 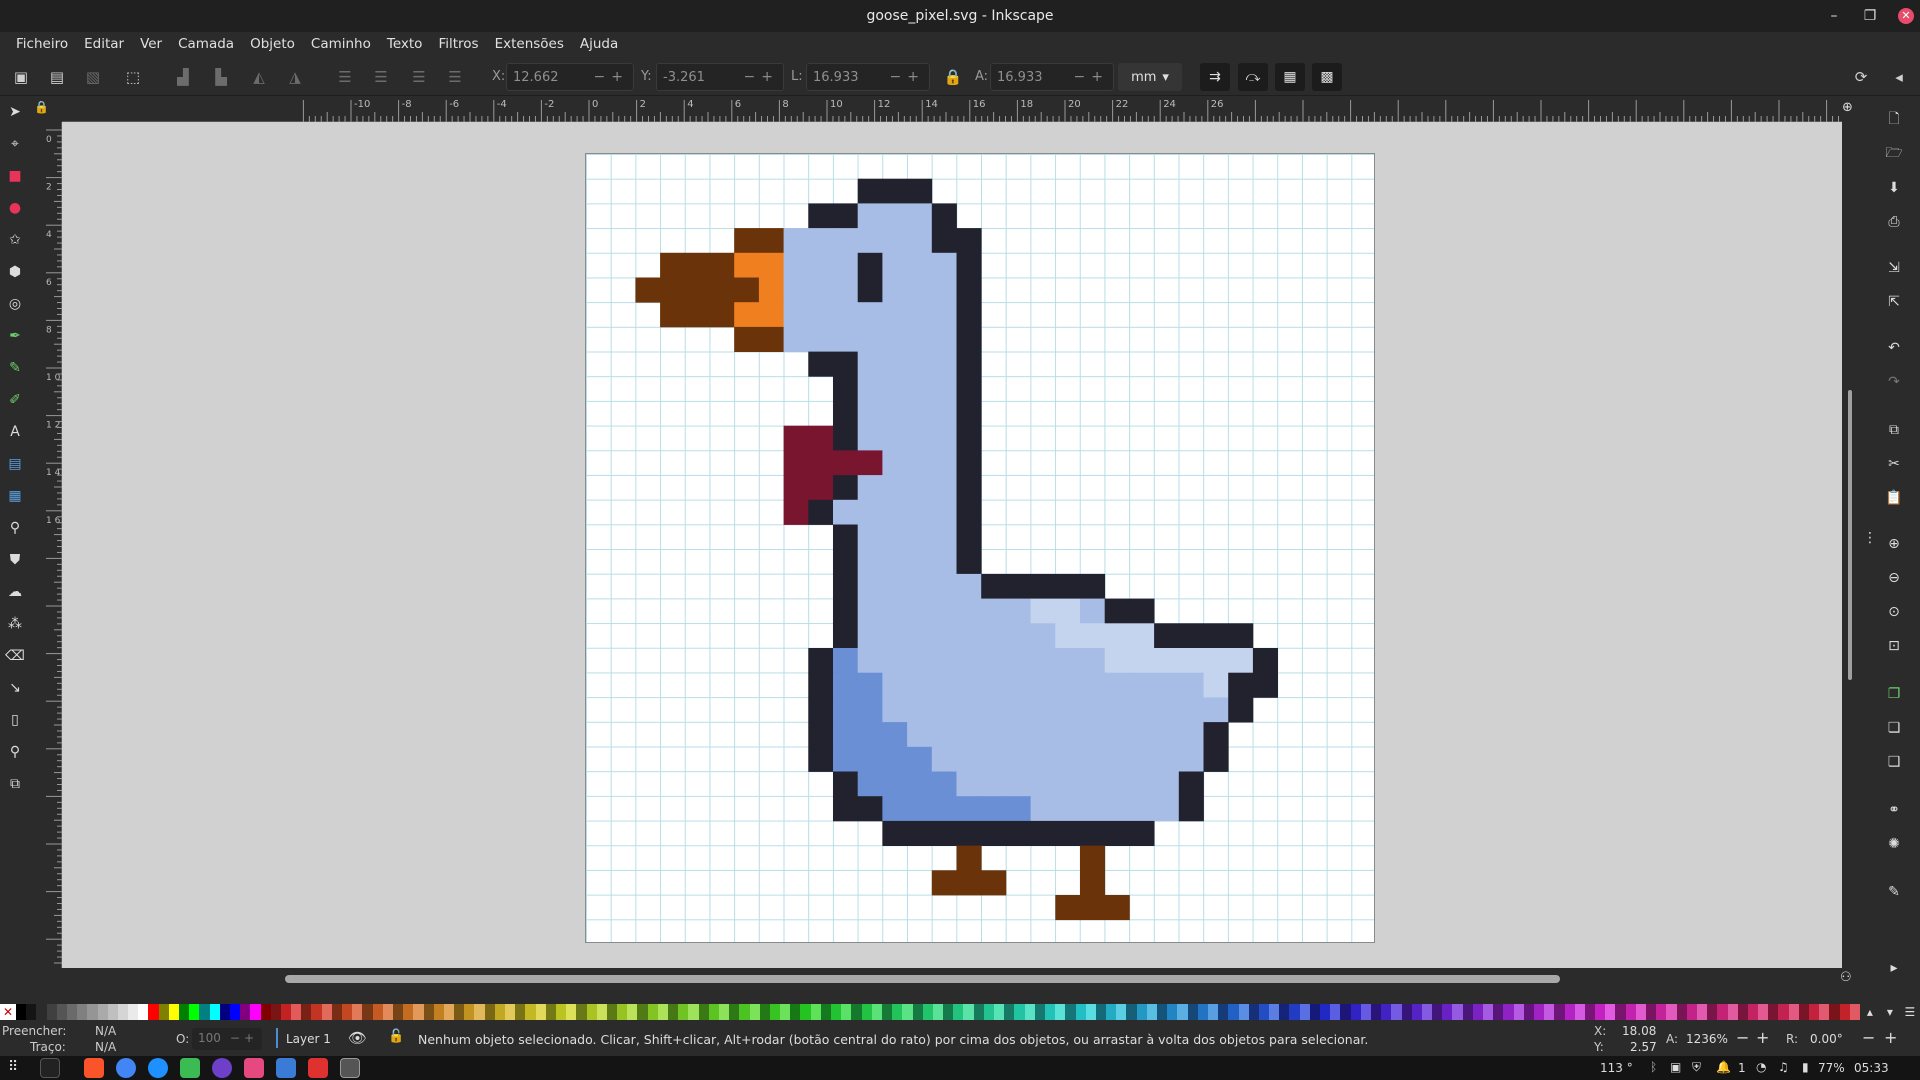 What do you see at coordinates (57, 77) in the screenshot?
I see `select-all-layers-icon: ▤` at bounding box center [57, 77].